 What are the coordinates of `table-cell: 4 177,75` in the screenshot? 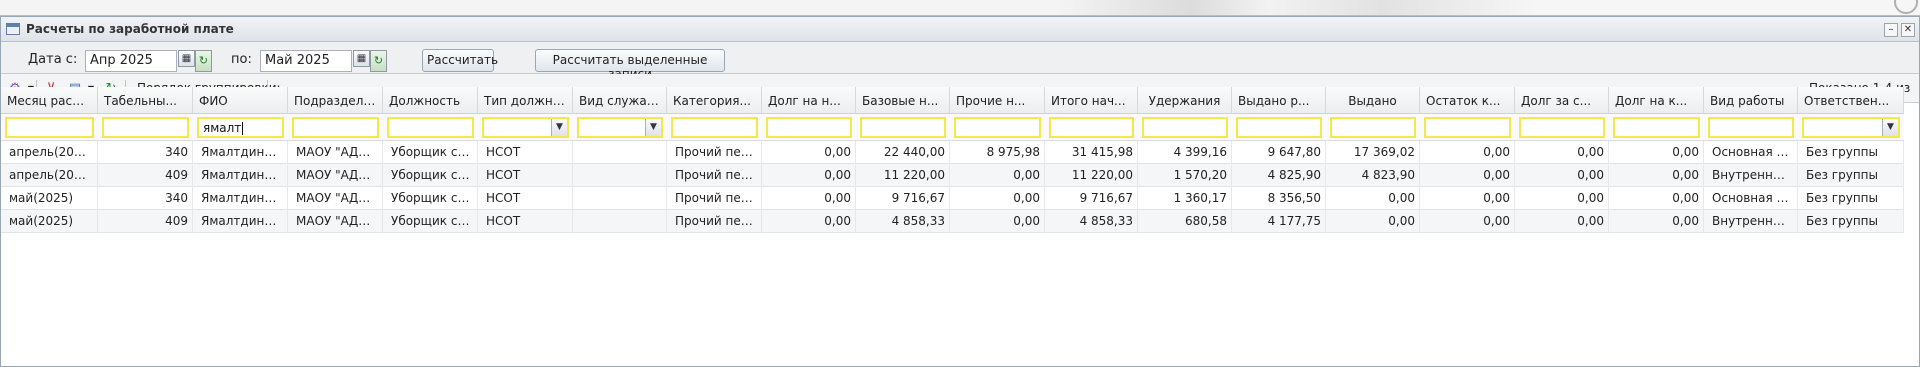 It's located at (1279, 221).